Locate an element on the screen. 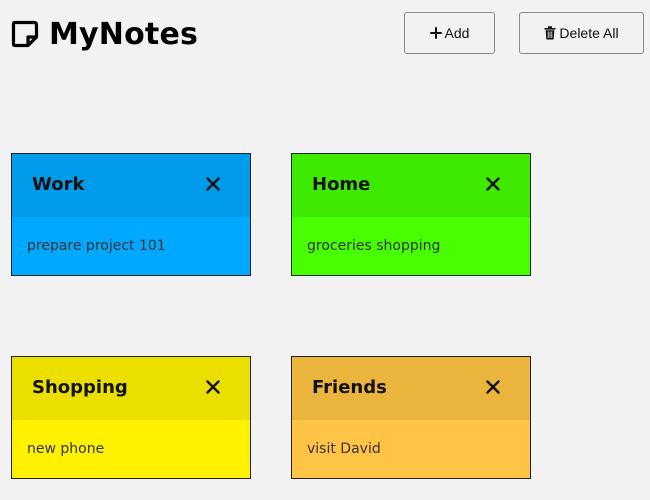  note-header: Home is located at coordinates (411, 185).